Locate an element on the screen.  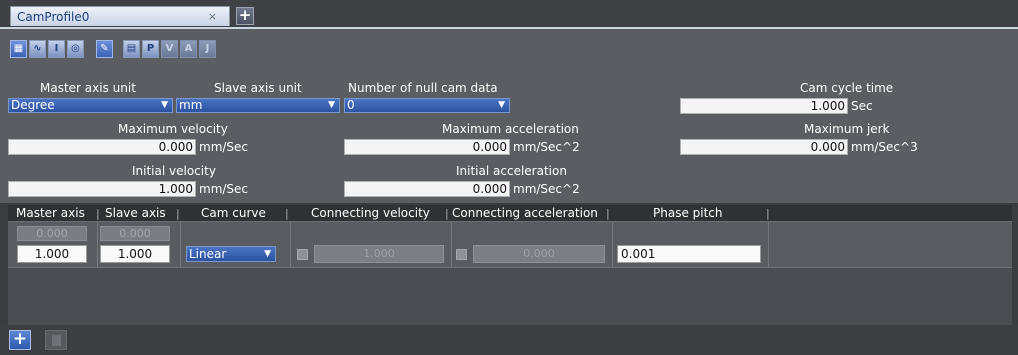
column-header-master-axis: Master axis is located at coordinates (50, 213).